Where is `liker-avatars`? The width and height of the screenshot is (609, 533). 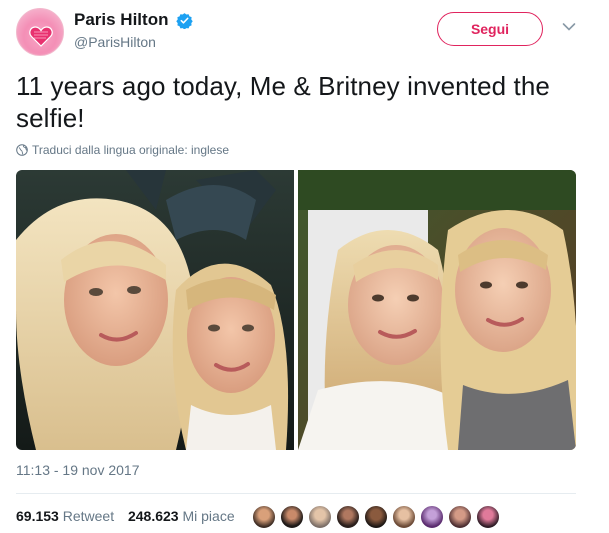
liker-avatars is located at coordinates (385, 517).